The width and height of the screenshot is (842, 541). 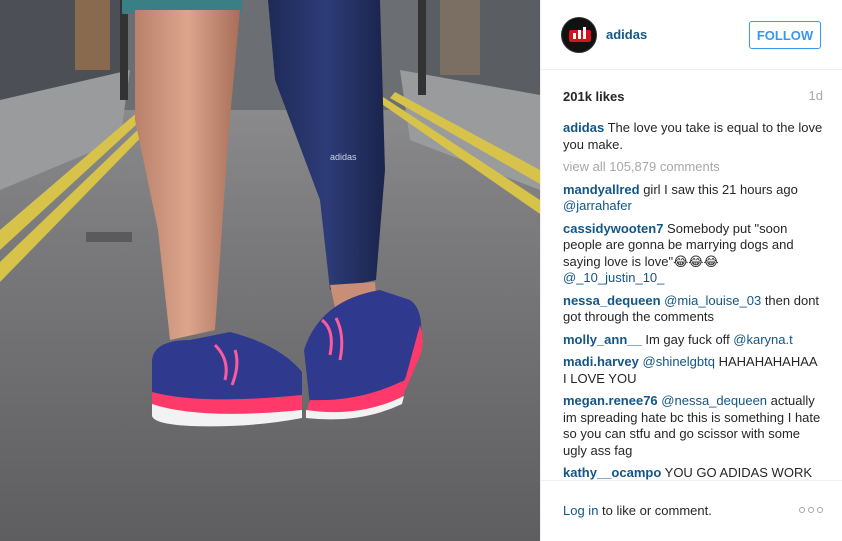 What do you see at coordinates (691, 35) in the screenshot?
I see `post-header: adidas FOLLOW` at bounding box center [691, 35].